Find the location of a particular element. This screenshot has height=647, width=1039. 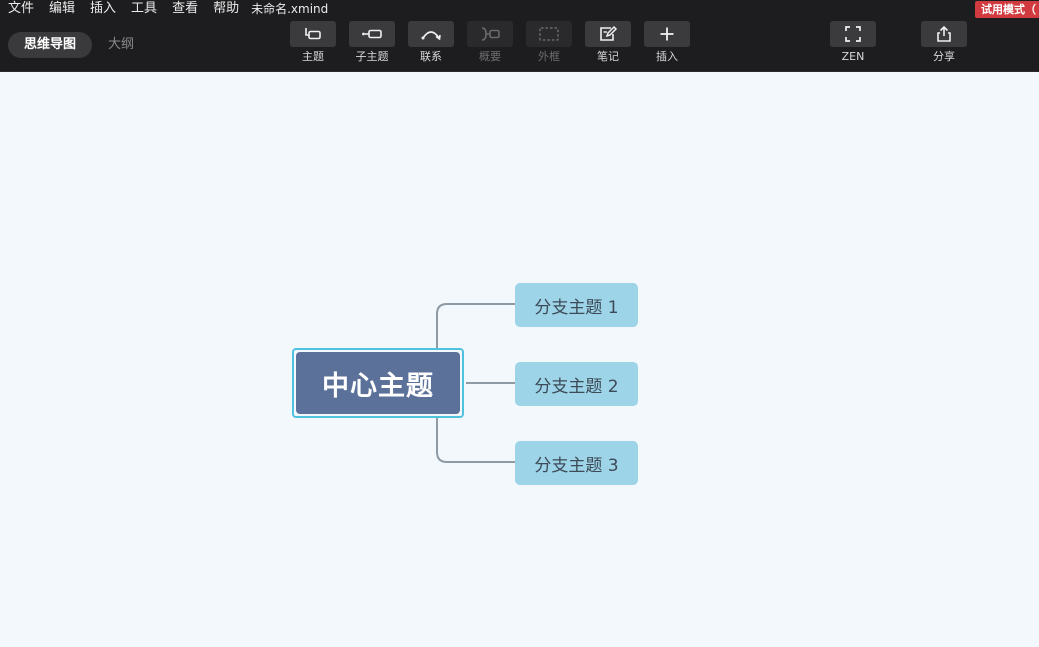

central-topic: 中心主题 is located at coordinates (378, 383).